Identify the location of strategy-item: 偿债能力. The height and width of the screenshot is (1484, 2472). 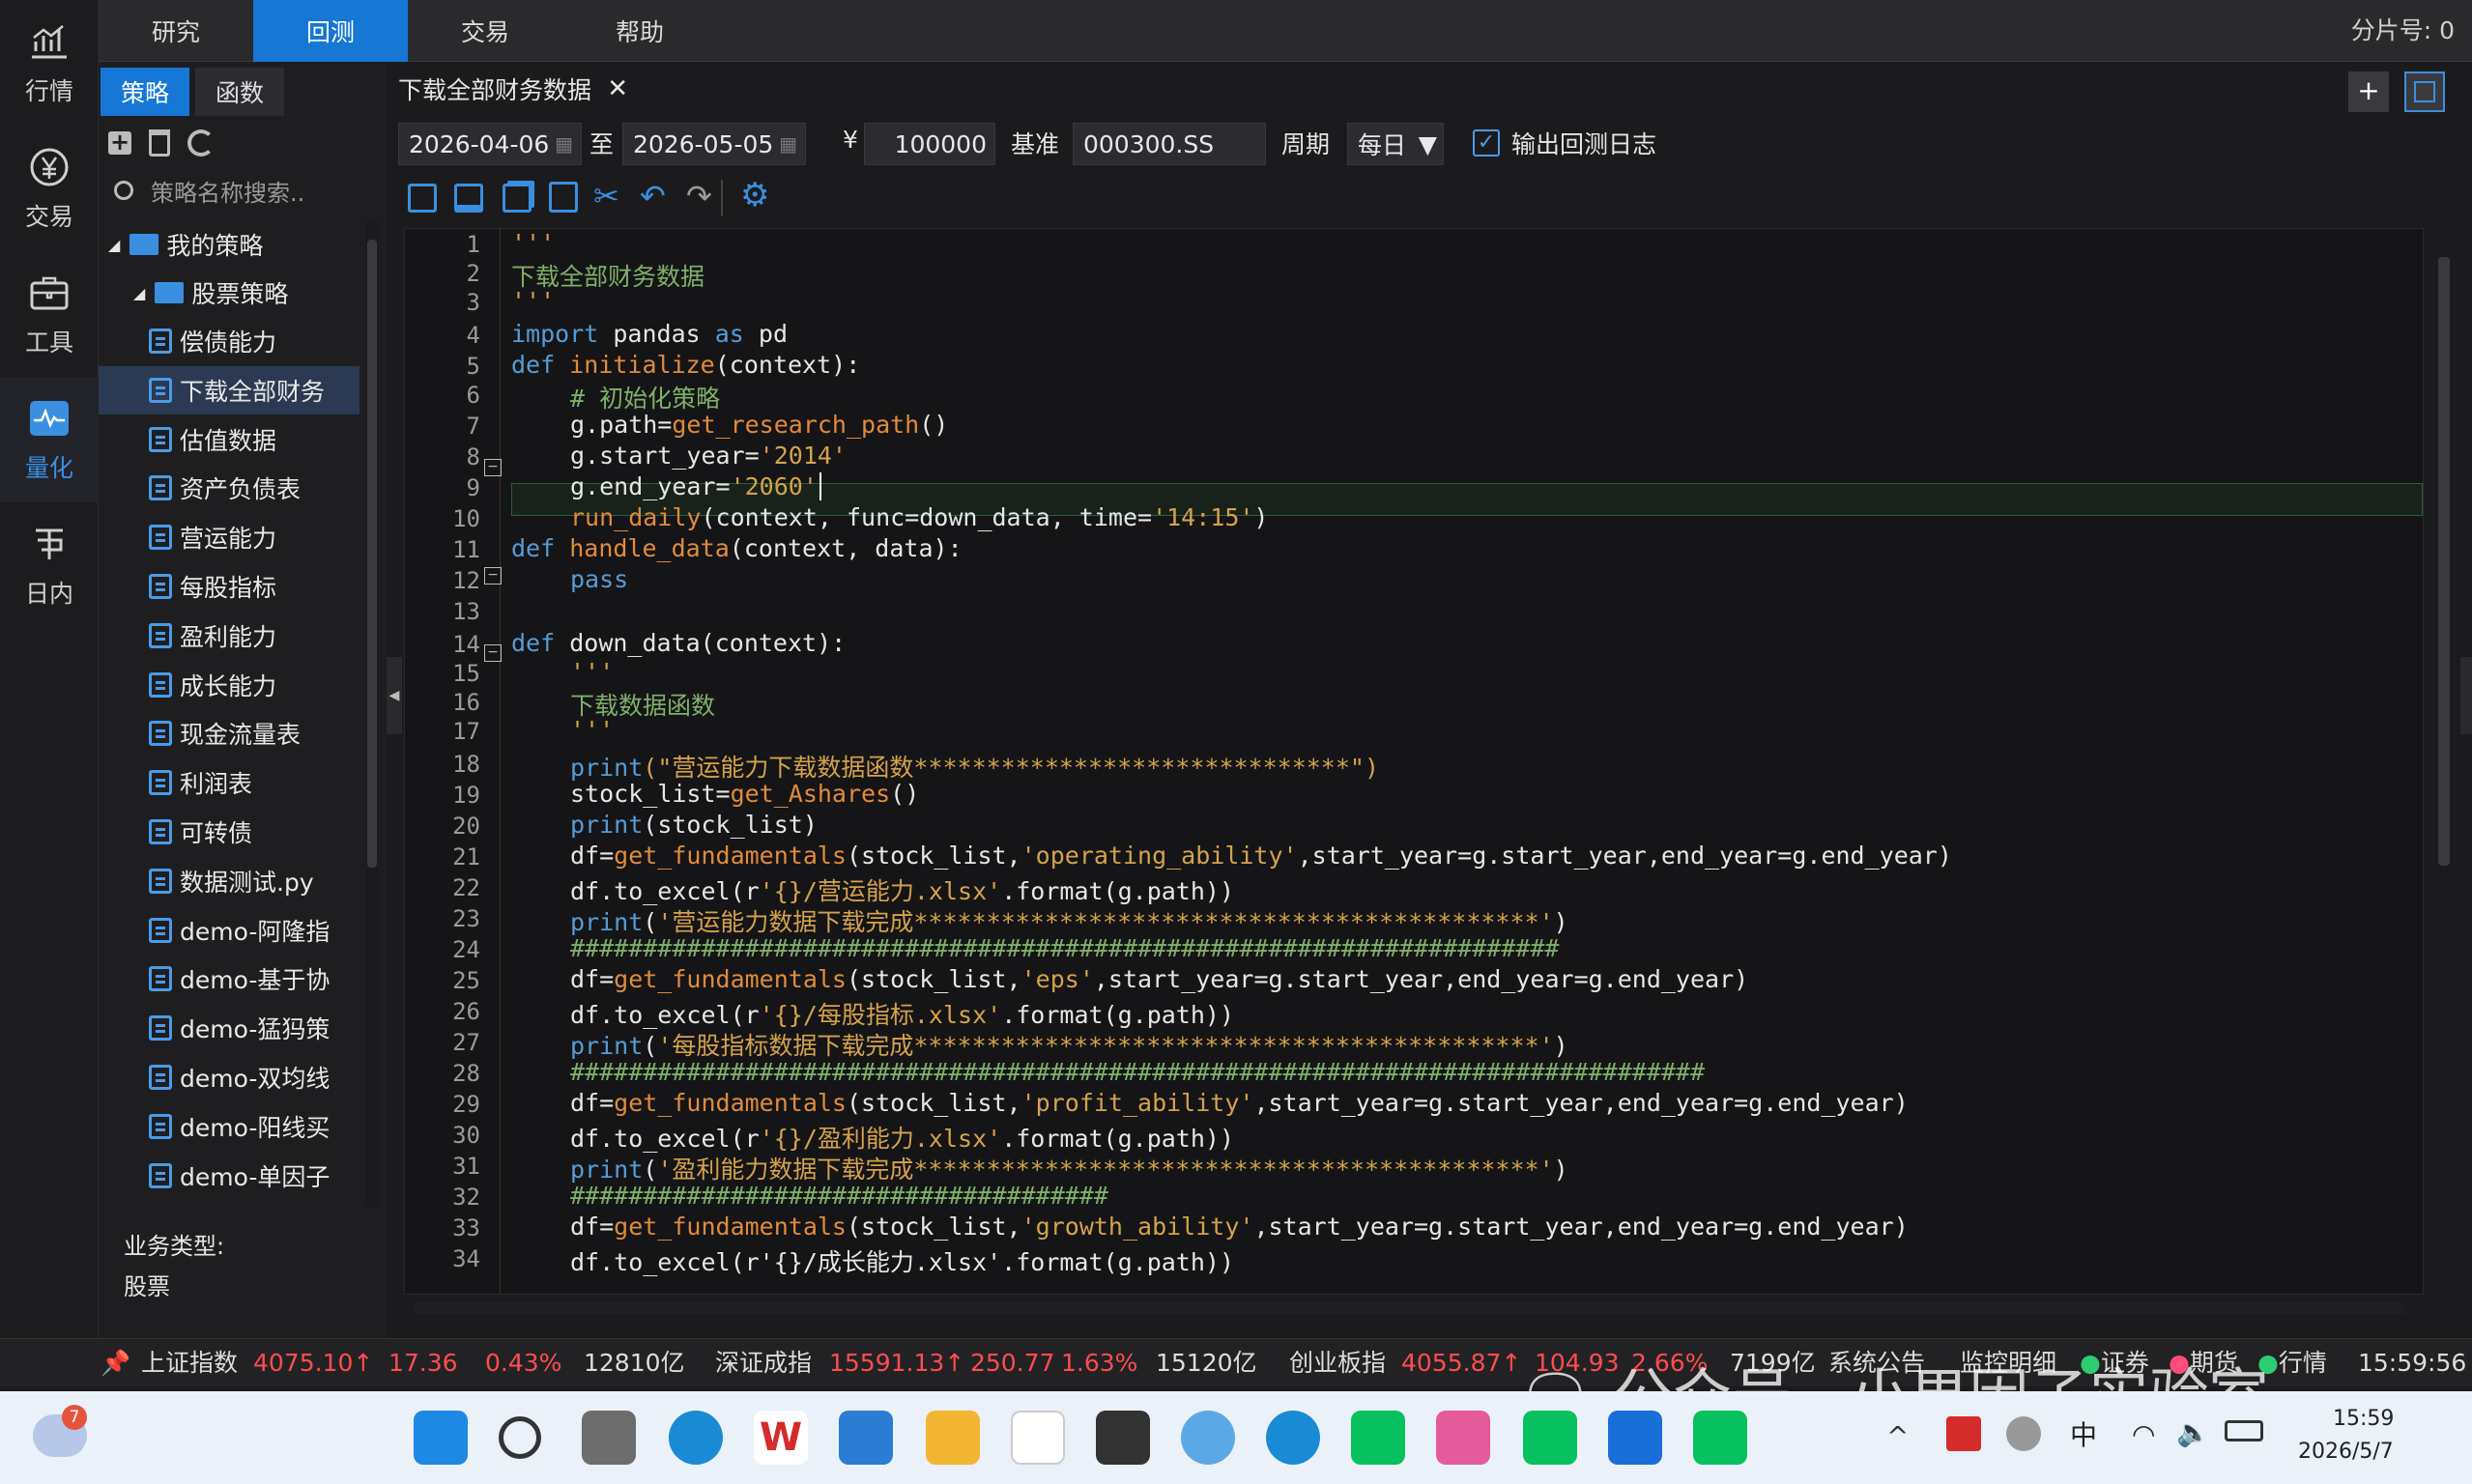
(229, 341).